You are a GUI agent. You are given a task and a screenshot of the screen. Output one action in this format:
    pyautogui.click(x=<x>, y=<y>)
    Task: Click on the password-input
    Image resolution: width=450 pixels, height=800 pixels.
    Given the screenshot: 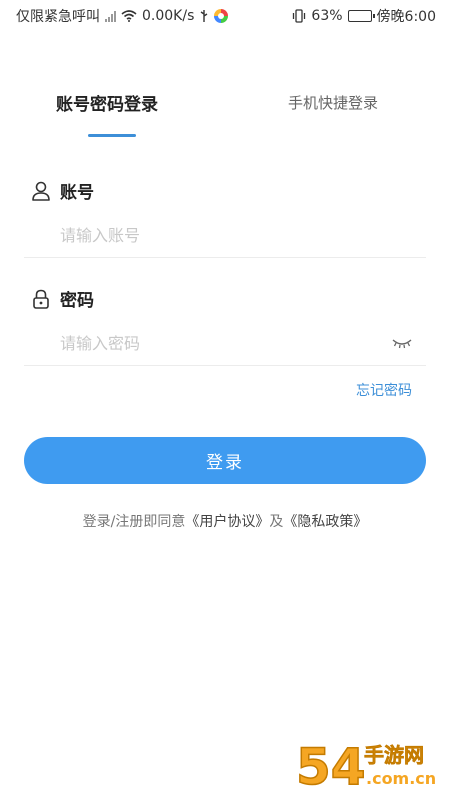 What is the action you would take?
    pyautogui.click(x=220, y=343)
    